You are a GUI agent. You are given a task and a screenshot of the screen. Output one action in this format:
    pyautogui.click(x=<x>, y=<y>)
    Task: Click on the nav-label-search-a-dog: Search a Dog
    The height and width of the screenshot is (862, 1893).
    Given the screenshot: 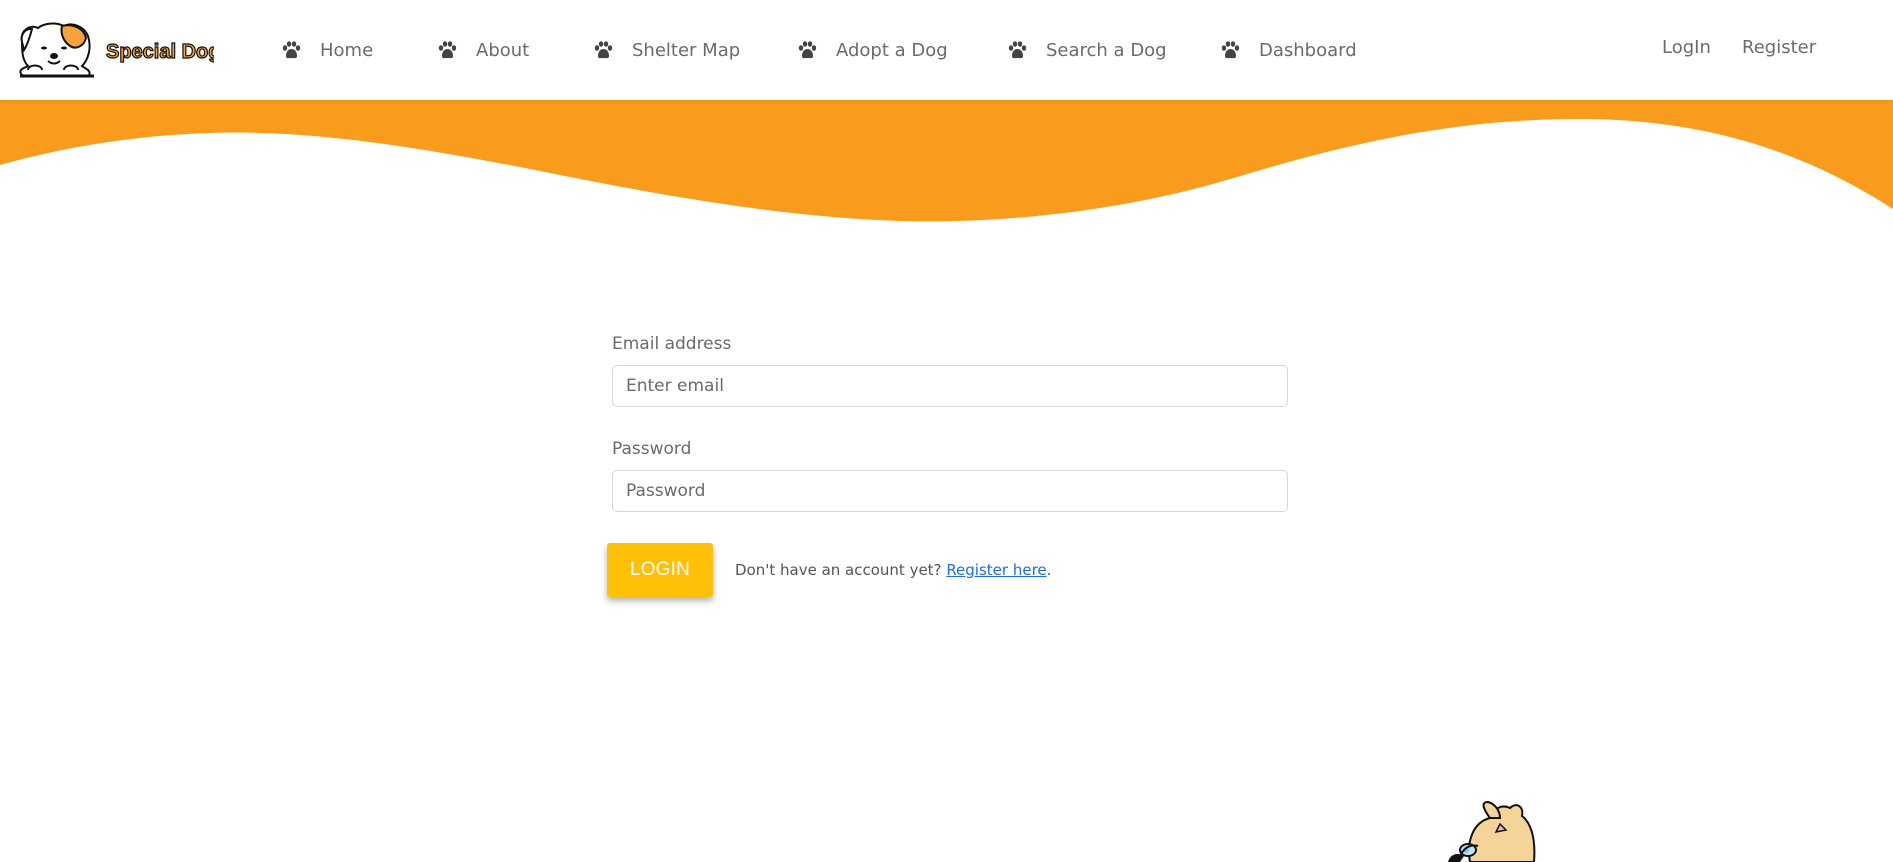 What is the action you would take?
    pyautogui.click(x=1106, y=50)
    